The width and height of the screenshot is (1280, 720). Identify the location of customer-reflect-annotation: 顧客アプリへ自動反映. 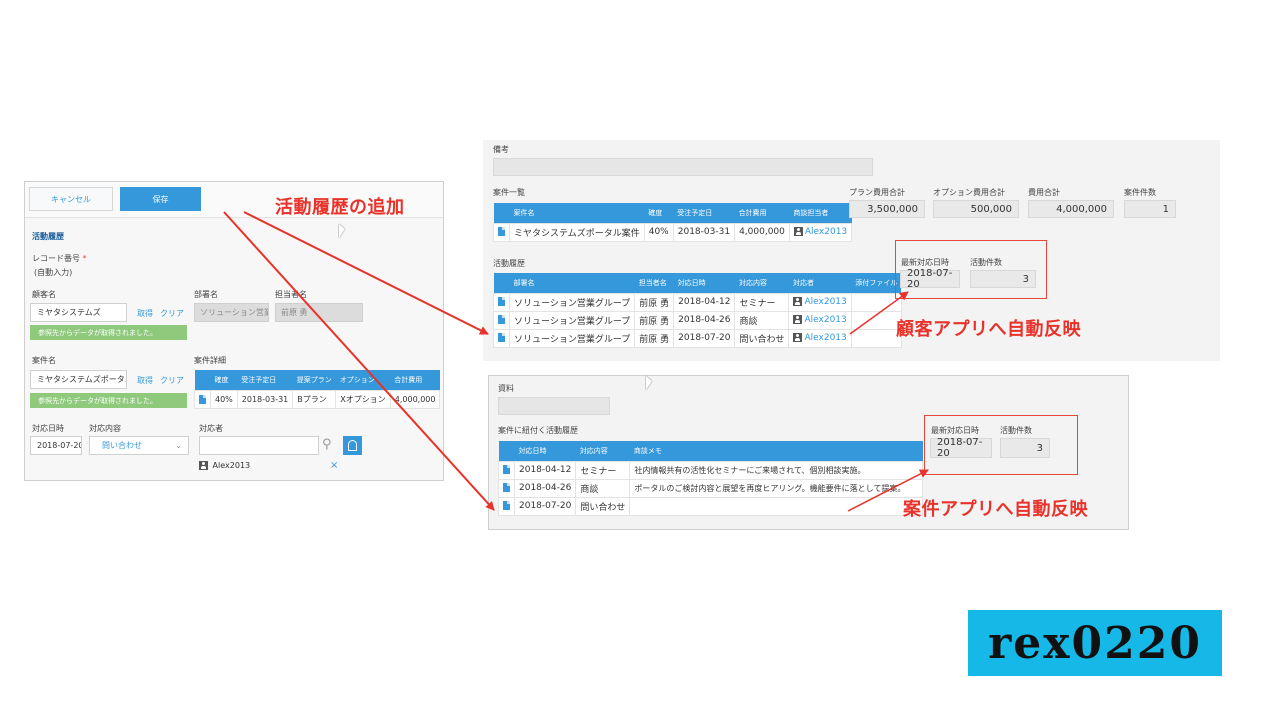
(988, 329).